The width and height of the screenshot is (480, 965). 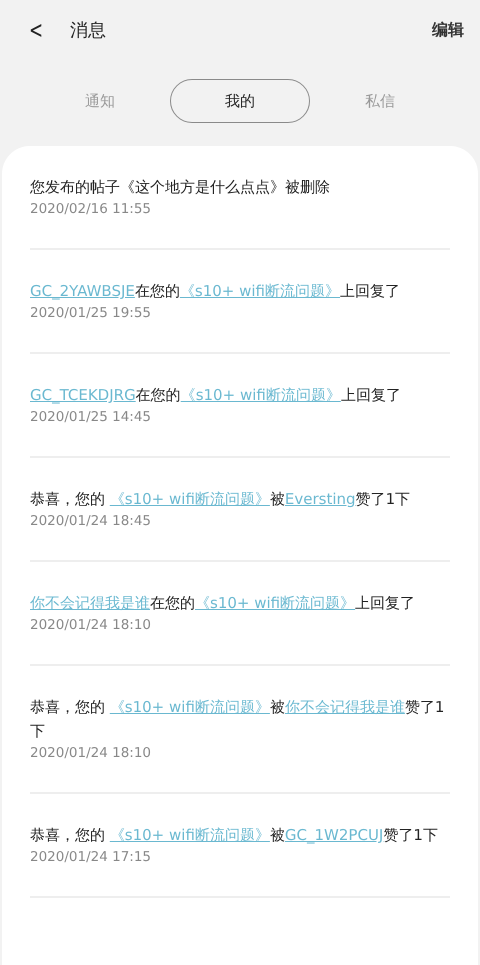 I want to click on link: Eversting, so click(x=320, y=499).